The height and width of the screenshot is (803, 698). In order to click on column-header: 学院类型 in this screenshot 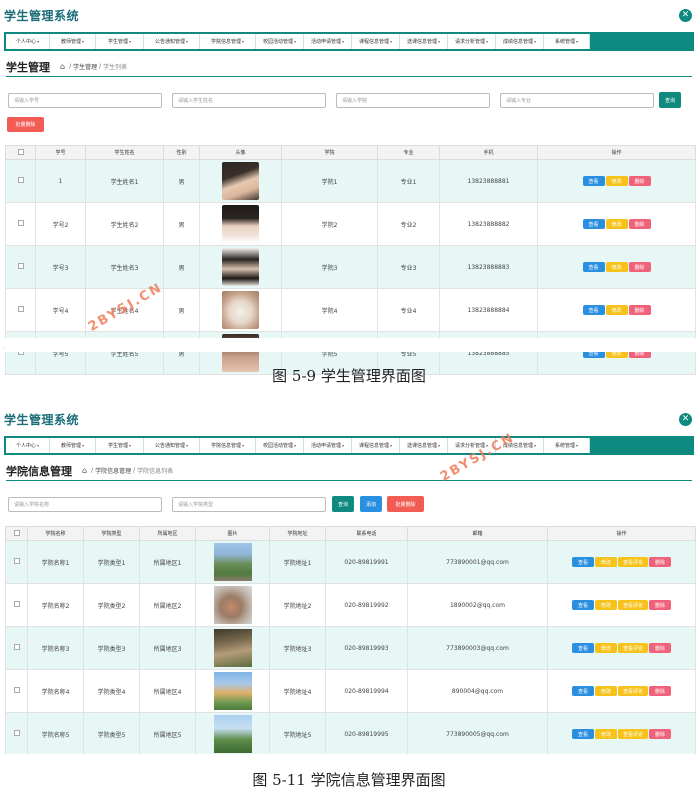, I will do `click(111, 533)`.